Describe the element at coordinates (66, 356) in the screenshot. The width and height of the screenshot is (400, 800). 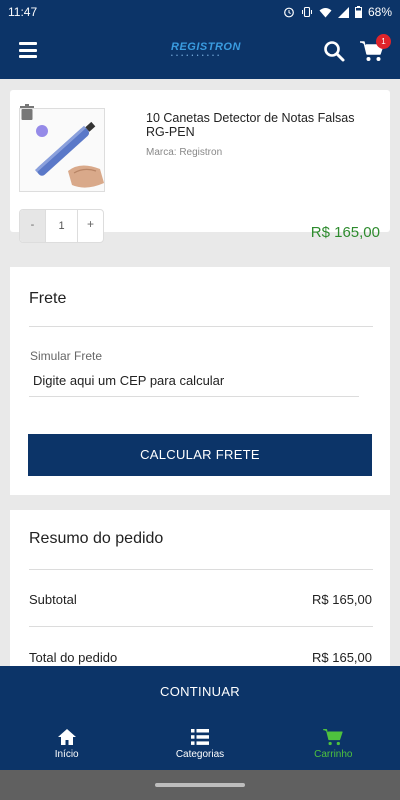
I see `simulate-freight-label: Simular Frete` at that location.